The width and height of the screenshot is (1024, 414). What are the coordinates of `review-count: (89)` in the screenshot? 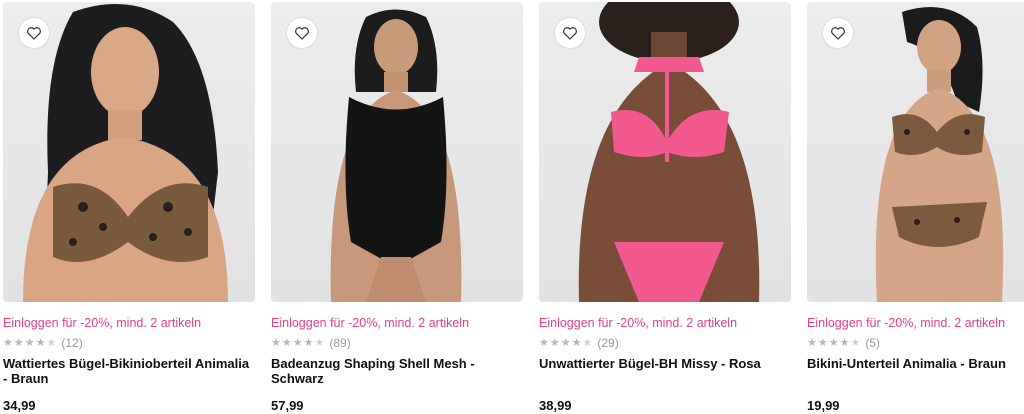 It's located at (340, 343).